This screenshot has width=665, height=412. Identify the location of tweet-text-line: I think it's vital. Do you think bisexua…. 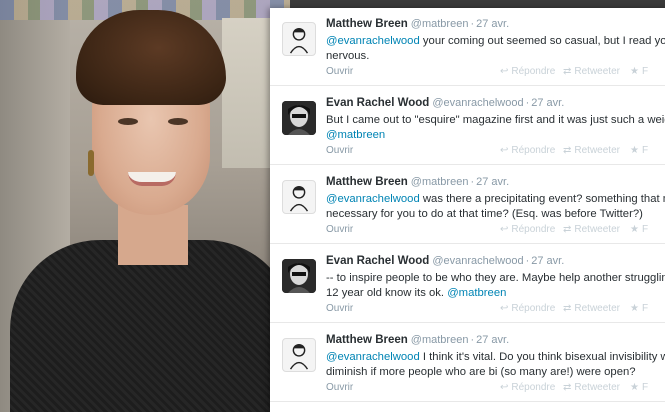
(542, 357).